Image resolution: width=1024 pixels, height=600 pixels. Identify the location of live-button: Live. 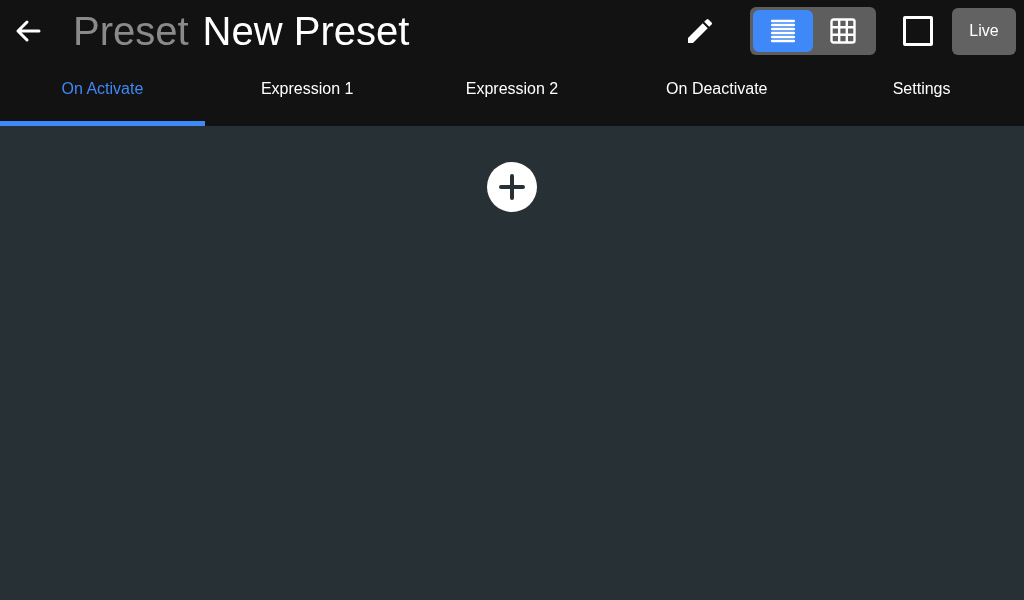
(984, 31).